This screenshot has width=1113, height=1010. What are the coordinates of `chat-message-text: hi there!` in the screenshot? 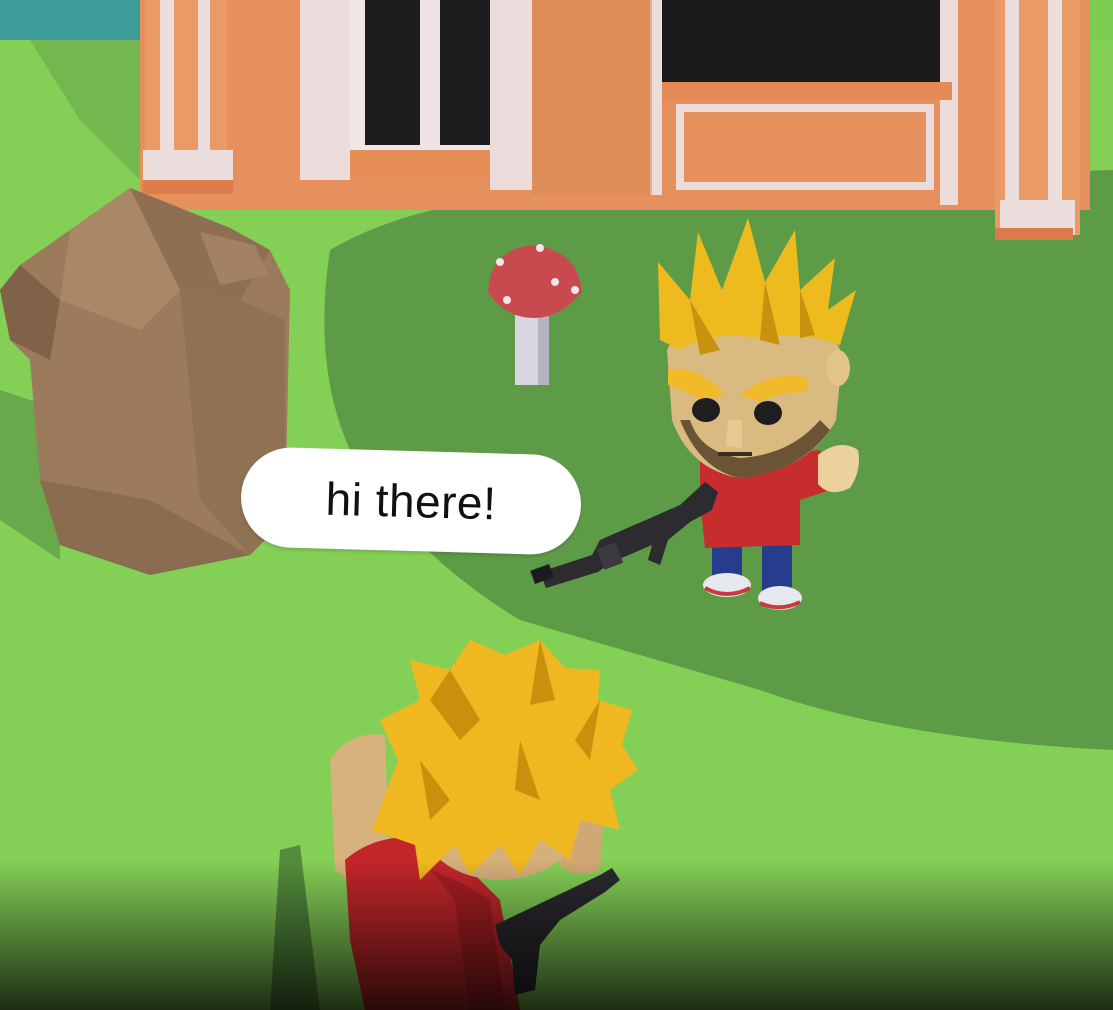 It's located at (411, 501).